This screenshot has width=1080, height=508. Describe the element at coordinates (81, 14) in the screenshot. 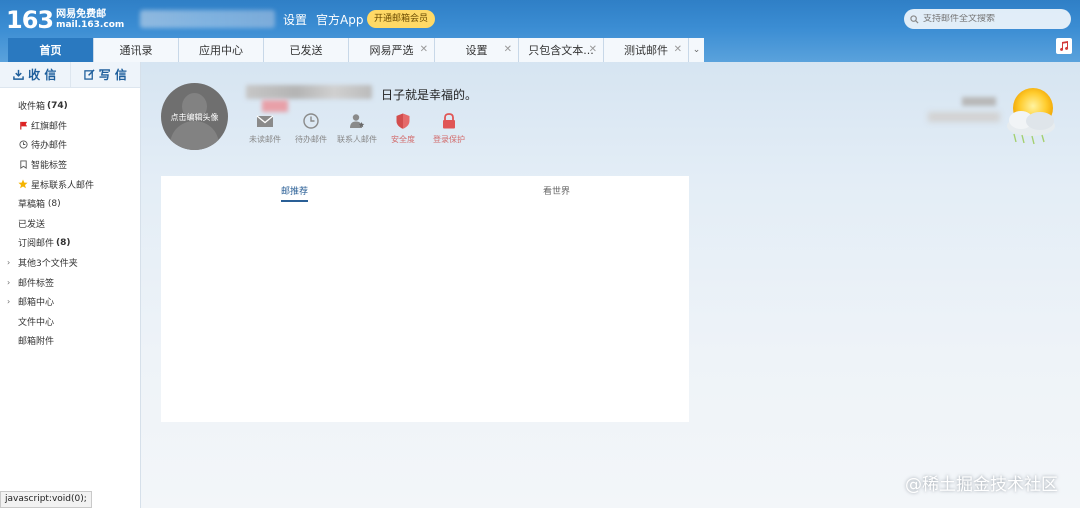

I see `logo-cn: 网易免费邮` at that location.